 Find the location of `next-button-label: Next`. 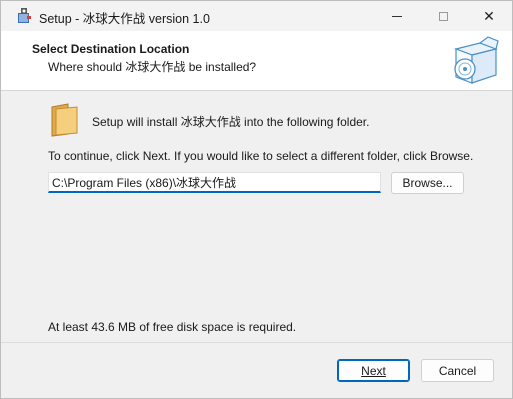

next-button-label: Next is located at coordinates (373, 370).